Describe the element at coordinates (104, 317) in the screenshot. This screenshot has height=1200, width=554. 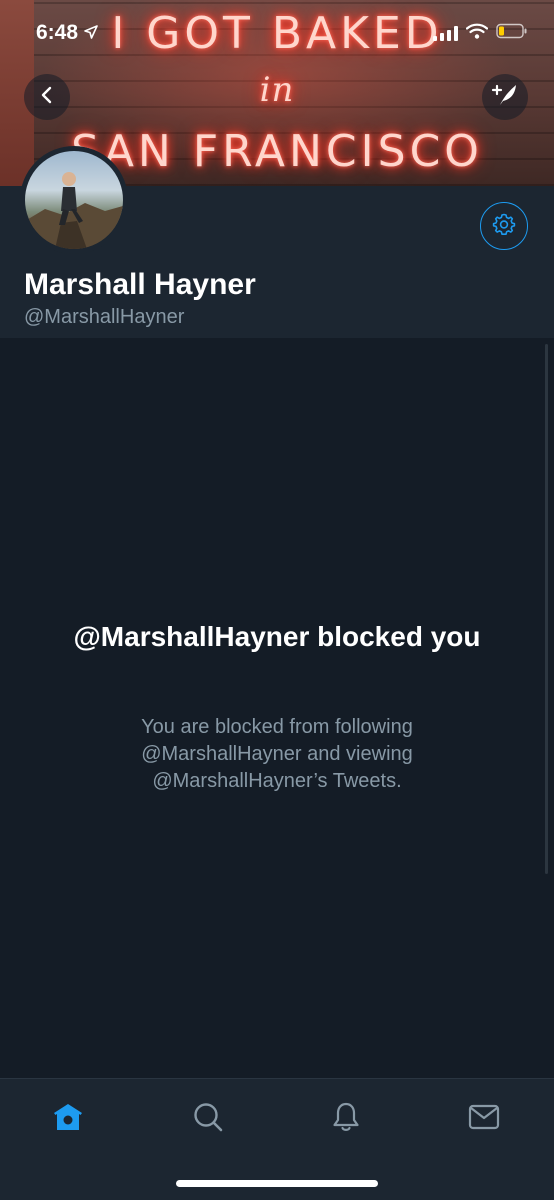
I see `profile-handle: @MarshallHayner` at that location.